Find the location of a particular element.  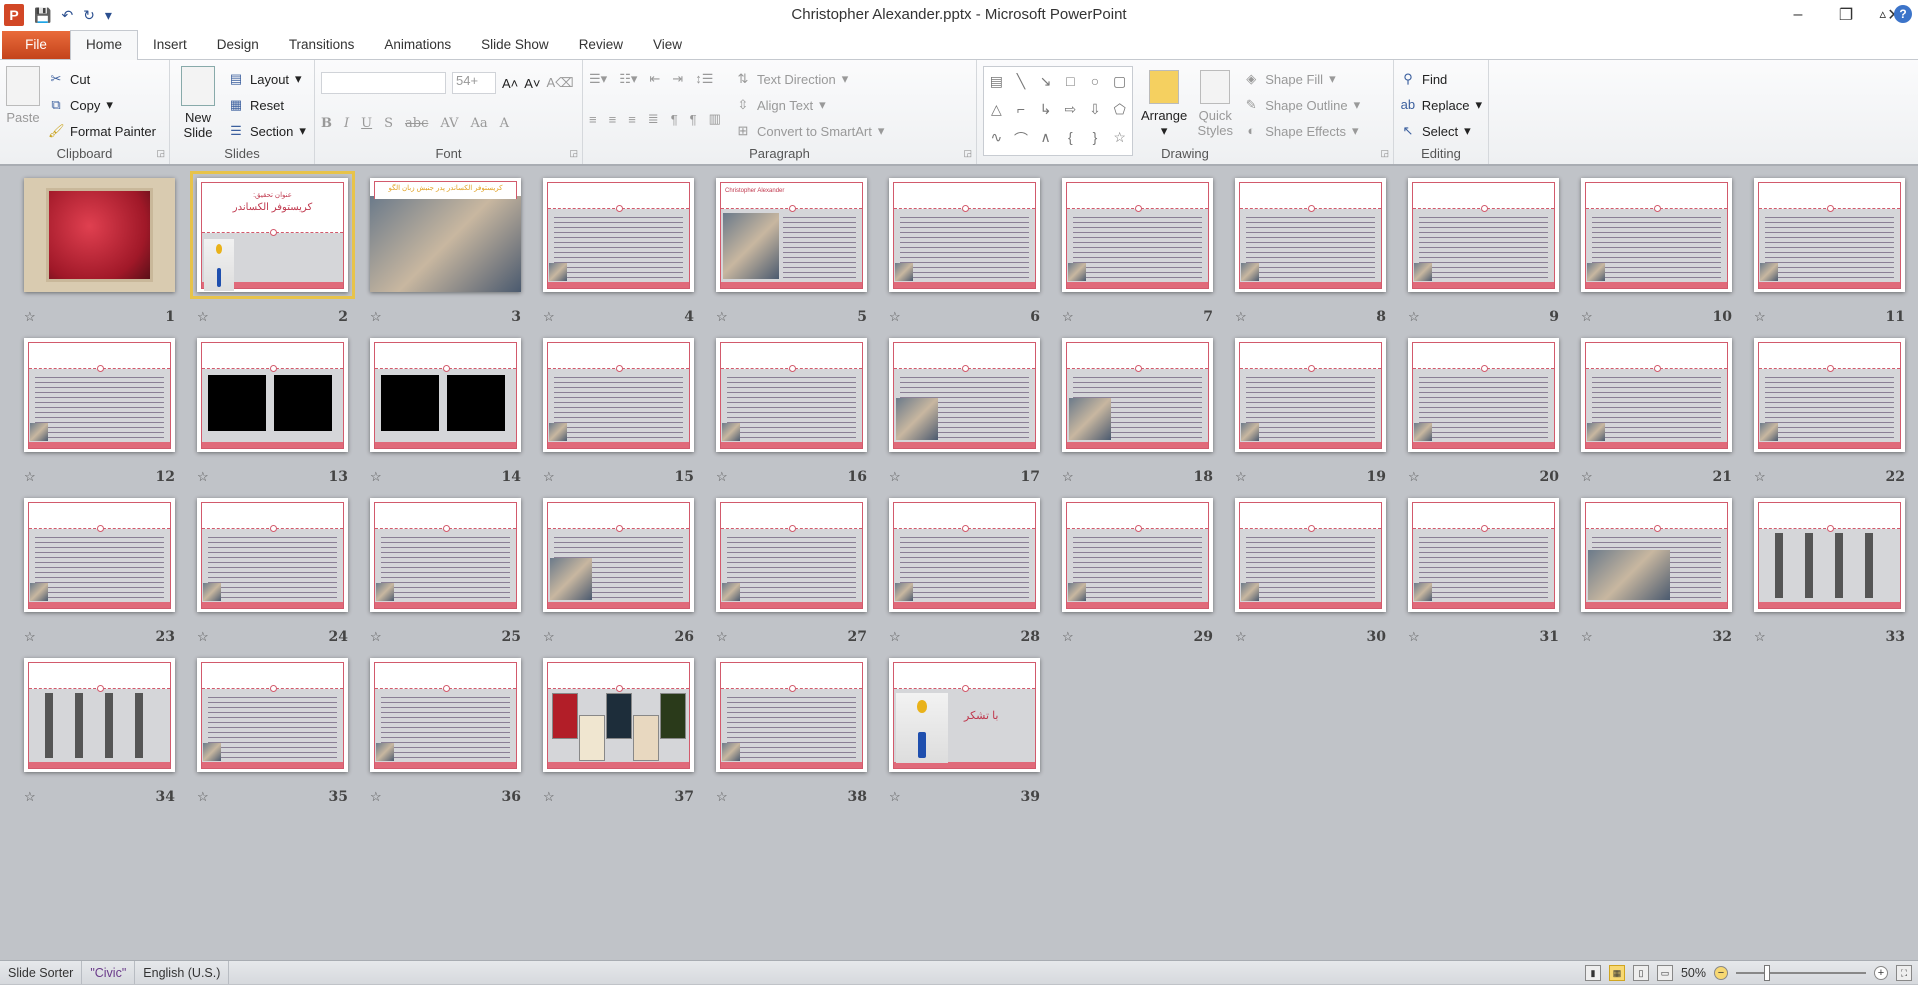

tab-insert: Insert is located at coordinates (170, 45).